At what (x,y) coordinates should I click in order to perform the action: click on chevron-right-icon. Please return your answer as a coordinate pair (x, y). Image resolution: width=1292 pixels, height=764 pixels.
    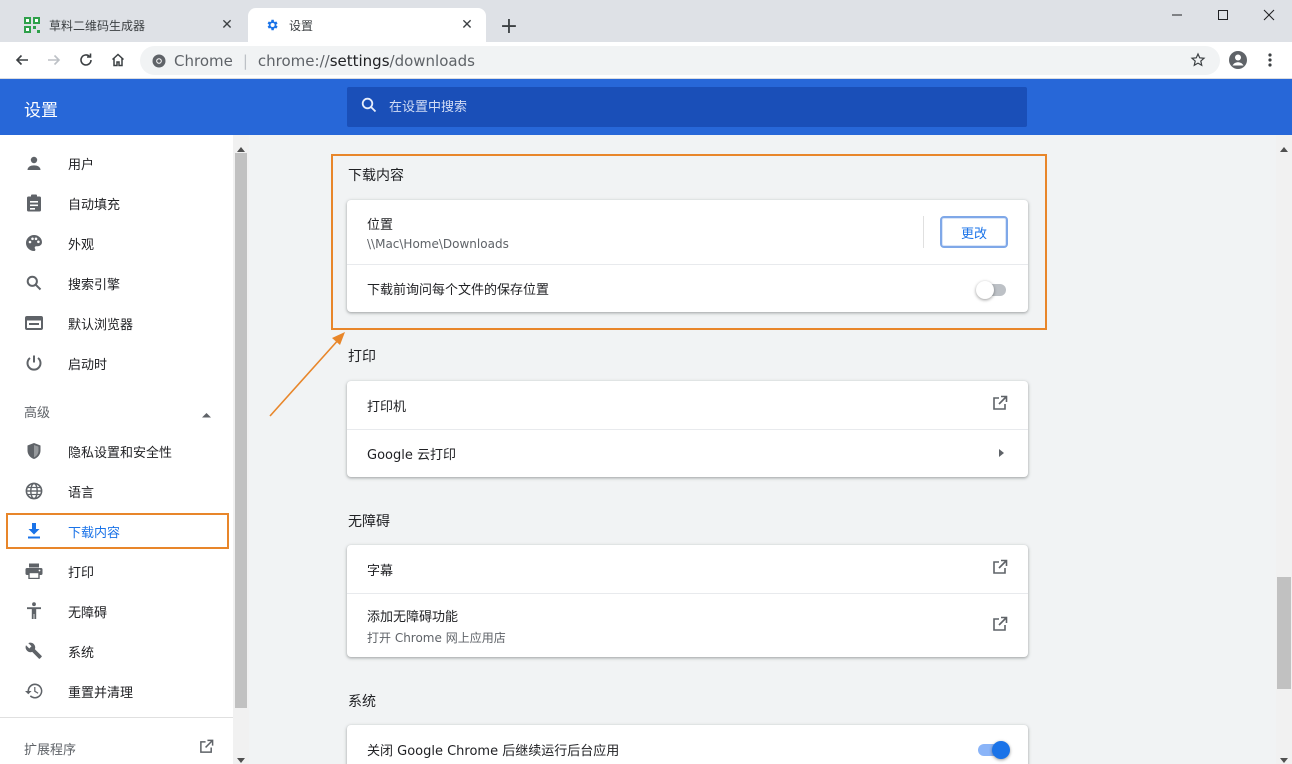
    Looking at the image, I should click on (1001, 453).